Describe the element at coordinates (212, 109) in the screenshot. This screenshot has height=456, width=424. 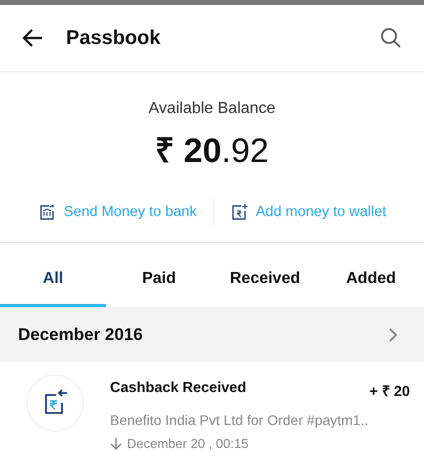
I see `balance-label: Available Balance` at that location.